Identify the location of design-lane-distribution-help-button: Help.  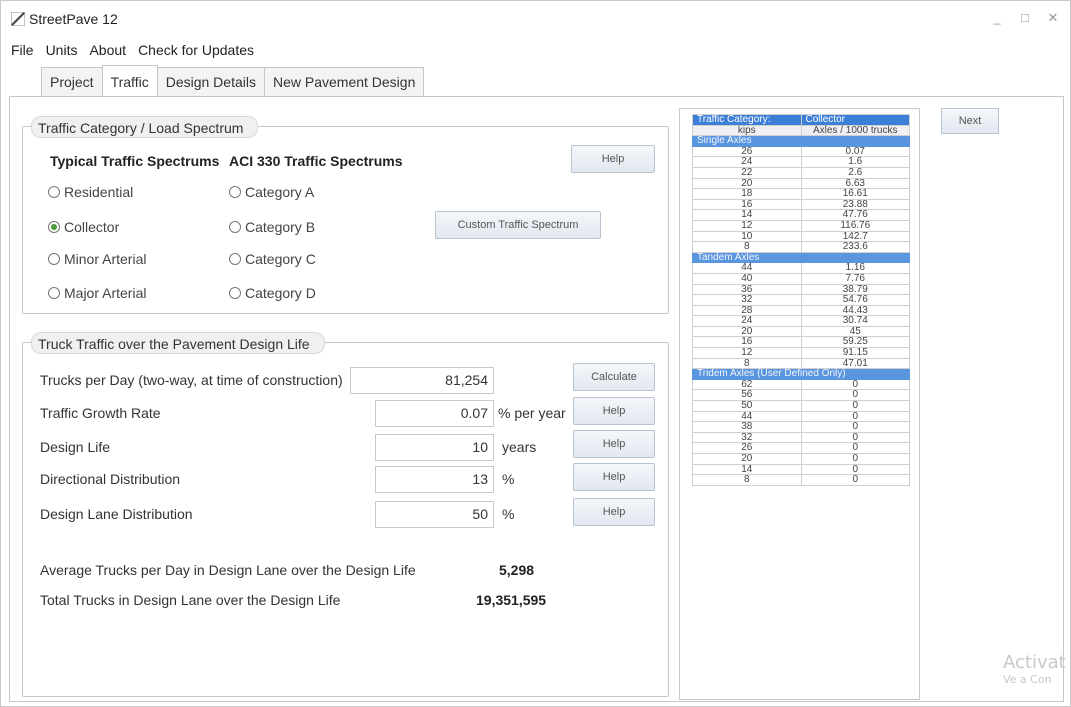
(614, 512).